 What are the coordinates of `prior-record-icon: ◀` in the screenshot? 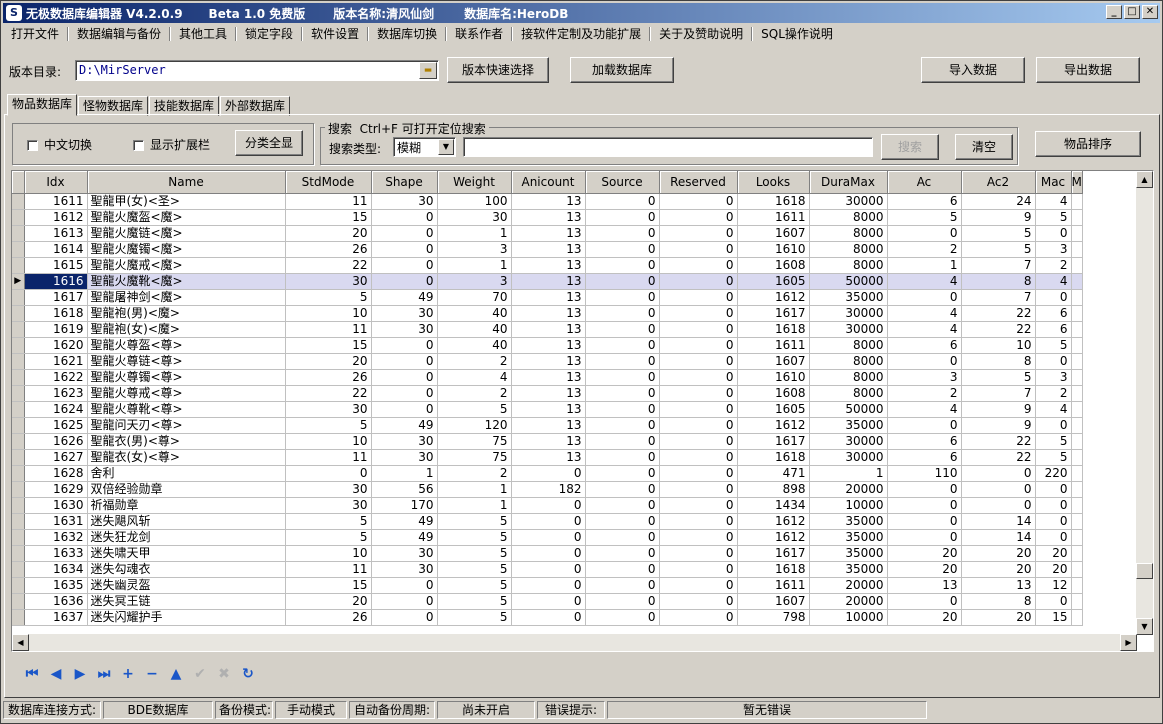 It's located at (56, 674).